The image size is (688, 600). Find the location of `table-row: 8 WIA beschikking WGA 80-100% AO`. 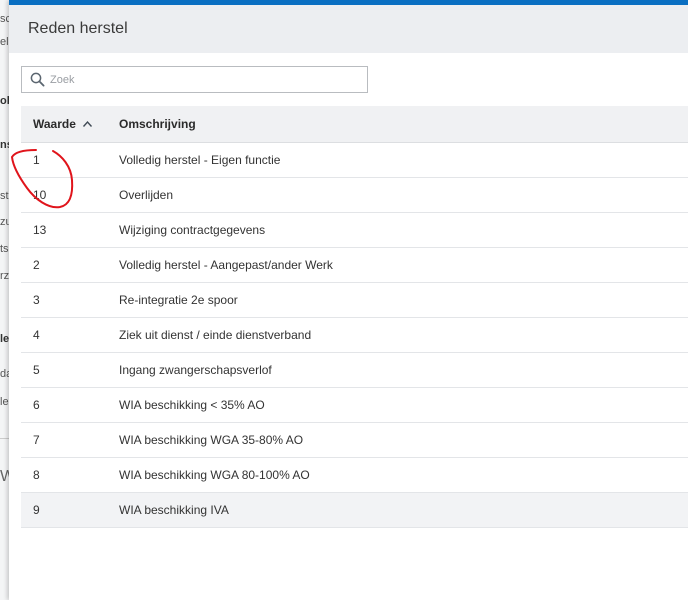

table-row: 8 WIA beschikking WGA 80-100% AO is located at coordinates (354, 475).